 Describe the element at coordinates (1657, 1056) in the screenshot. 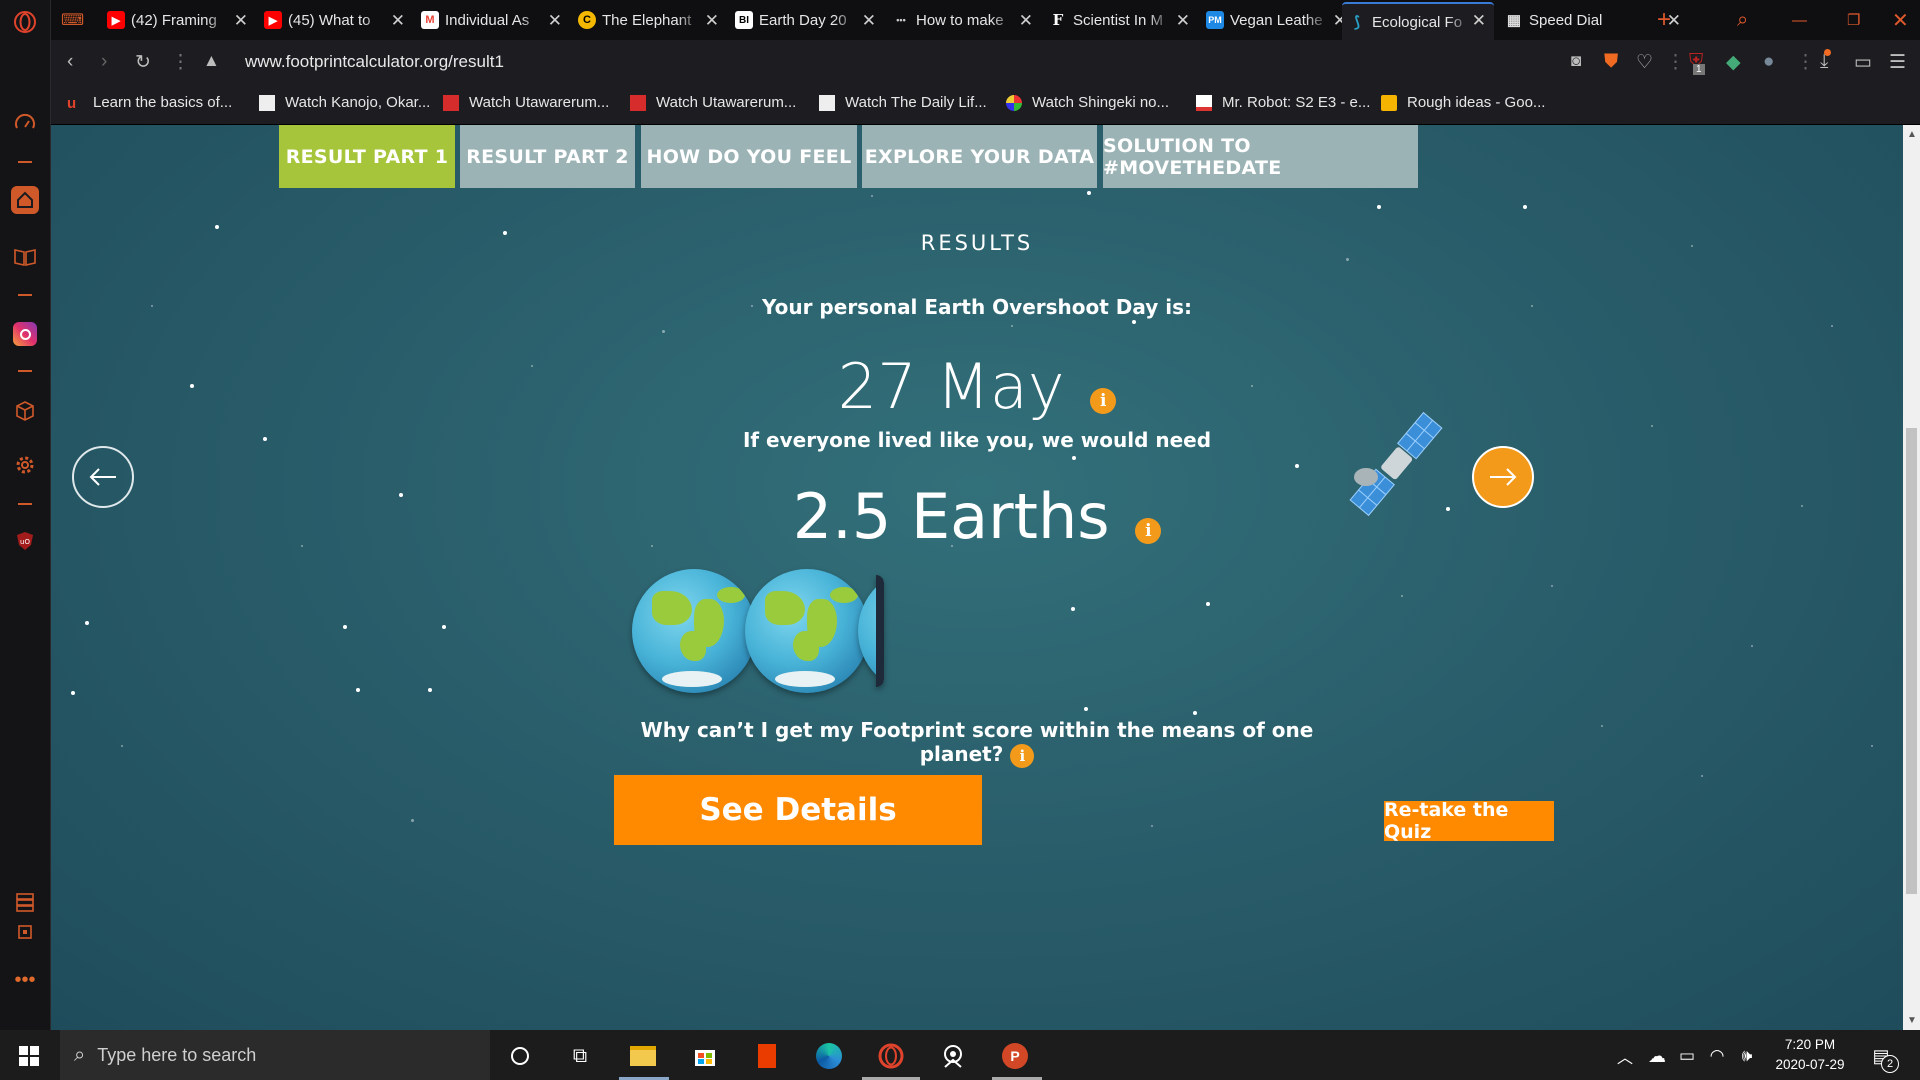

I see `onedrive-cloud-icon: ☁` at that location.